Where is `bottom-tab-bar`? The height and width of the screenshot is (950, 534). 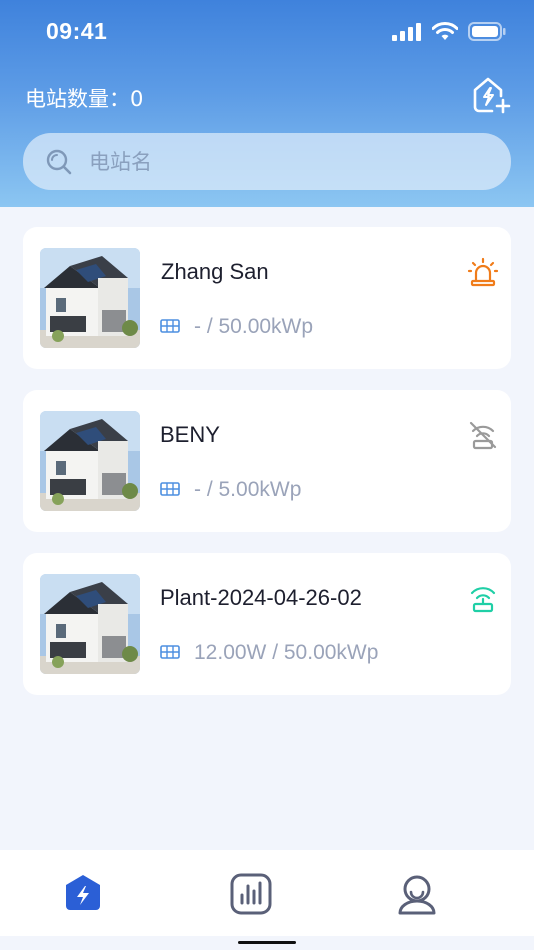
bottom-tab-bar is located at coordinates (267, 893).